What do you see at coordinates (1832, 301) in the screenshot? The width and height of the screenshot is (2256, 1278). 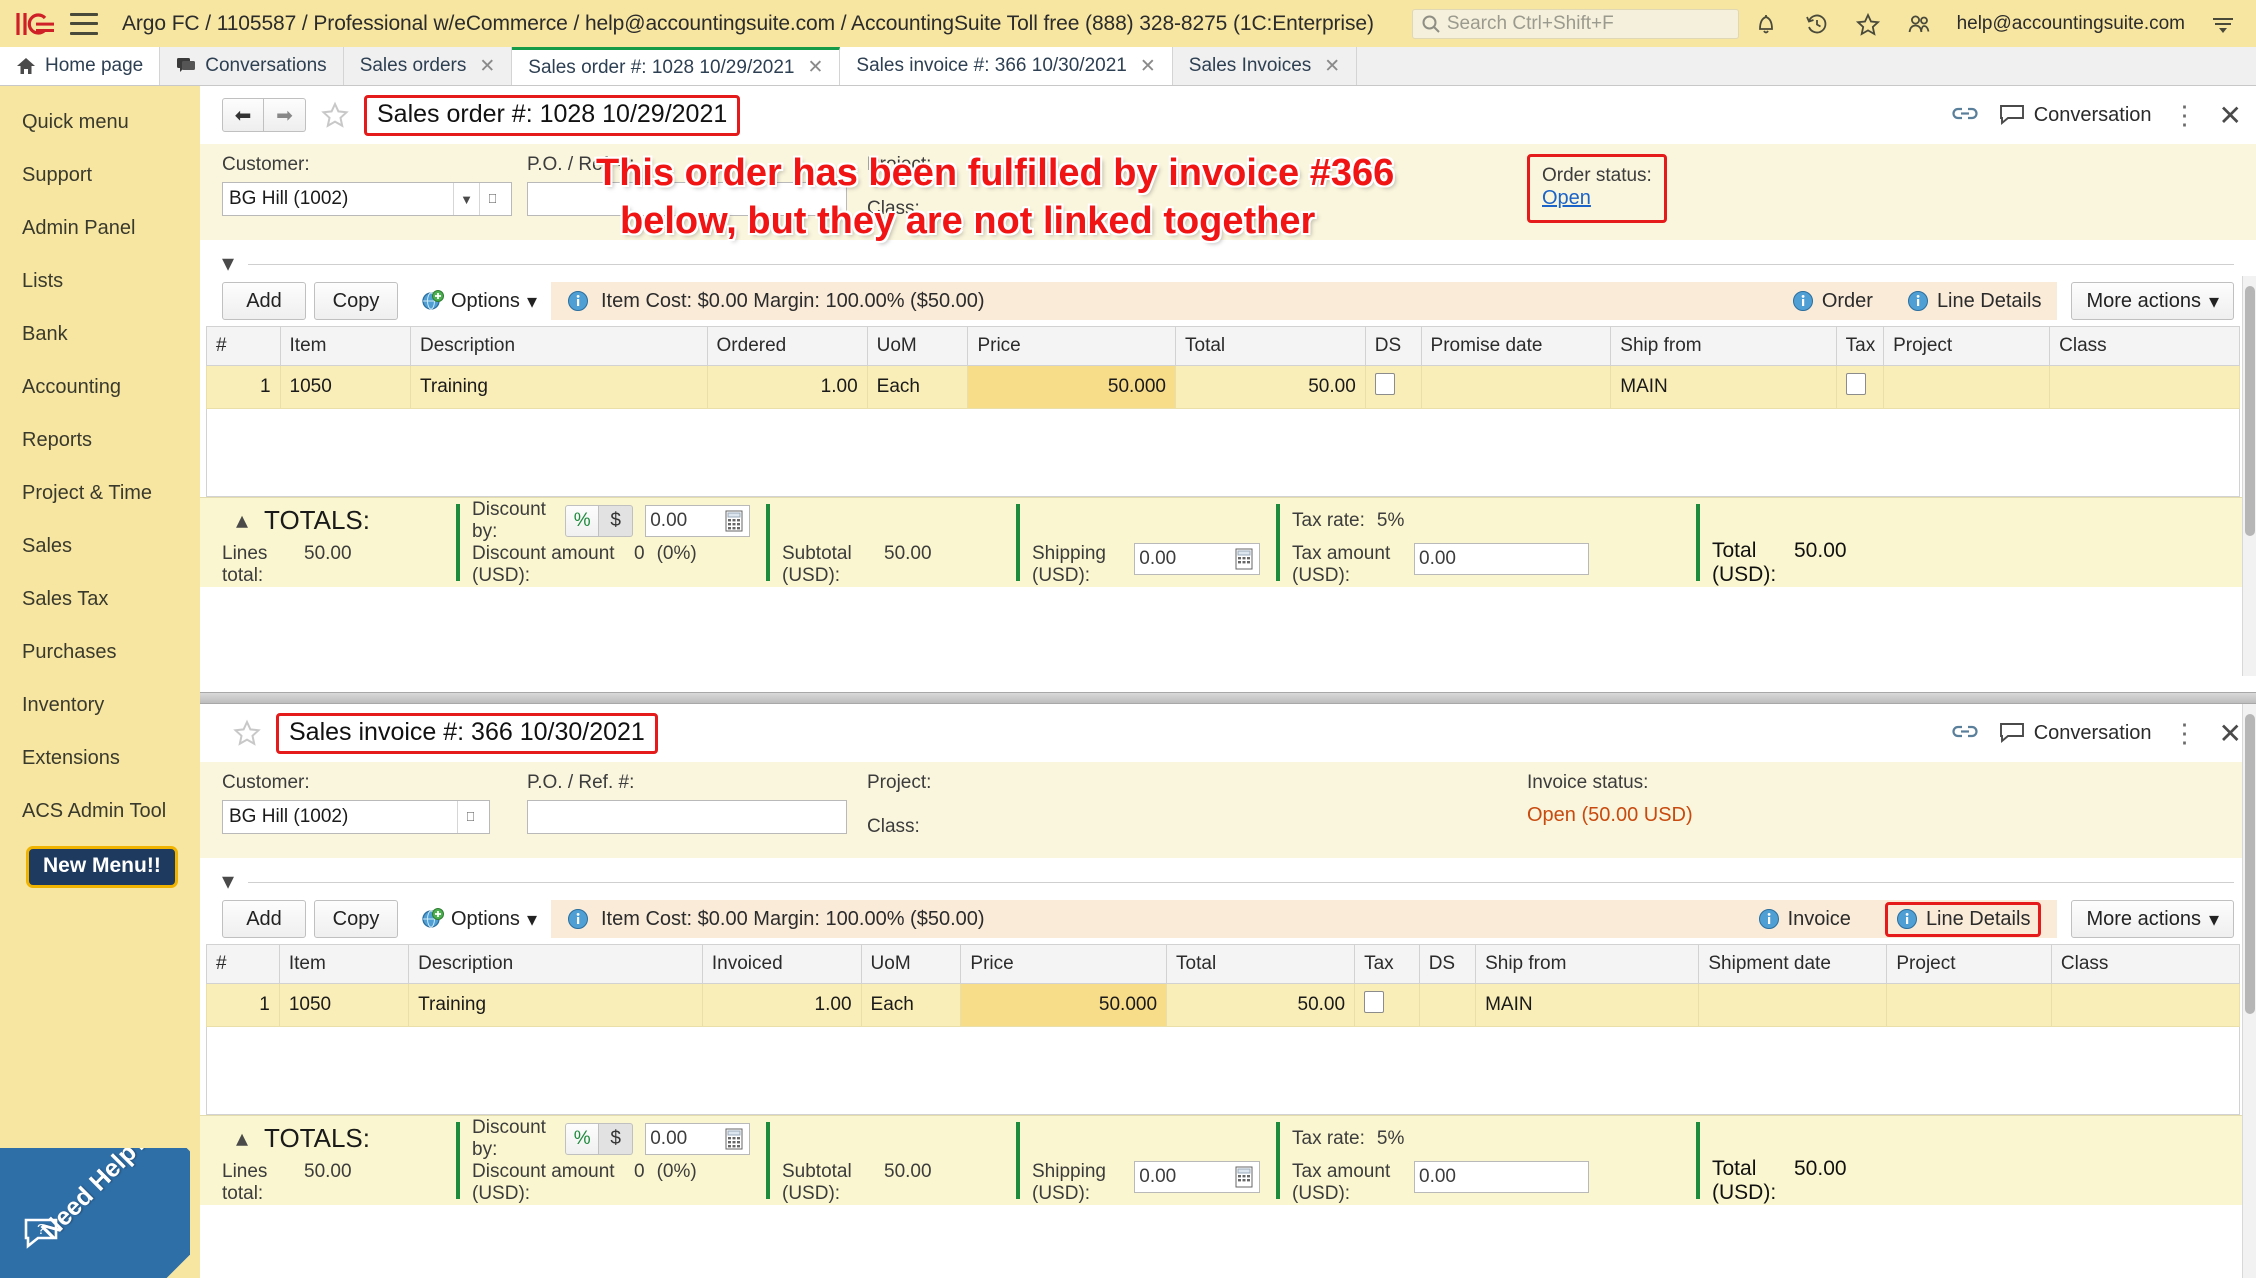 I see `order-badge: Order` at bounding box center [1832, 301].